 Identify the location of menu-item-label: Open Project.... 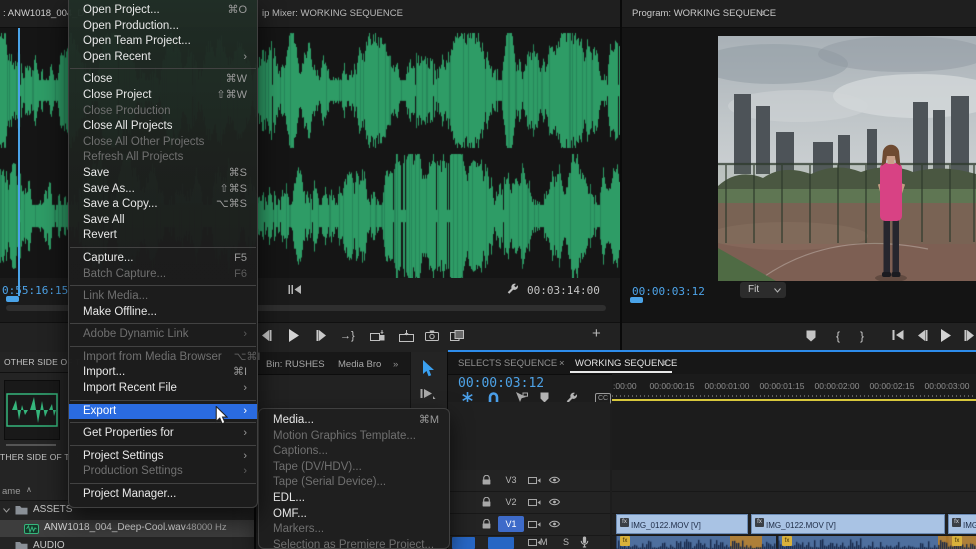
(121, 10).